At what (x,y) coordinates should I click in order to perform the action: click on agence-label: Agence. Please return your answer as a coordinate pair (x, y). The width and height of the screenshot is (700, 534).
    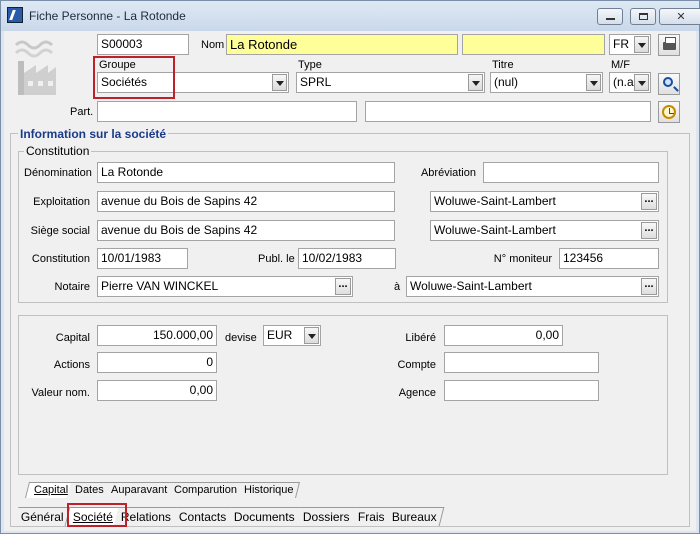
    Looking at the image, I should click on (417, 393).